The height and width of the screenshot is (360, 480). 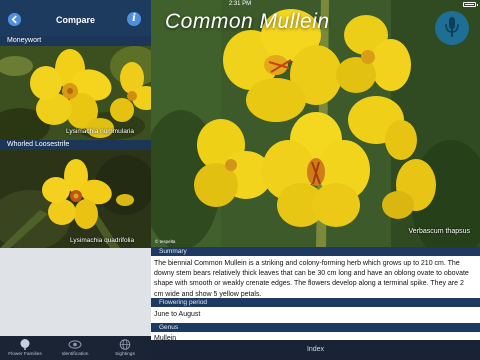 I want to click on genus-header: Genus, so click(x=315, y=327).